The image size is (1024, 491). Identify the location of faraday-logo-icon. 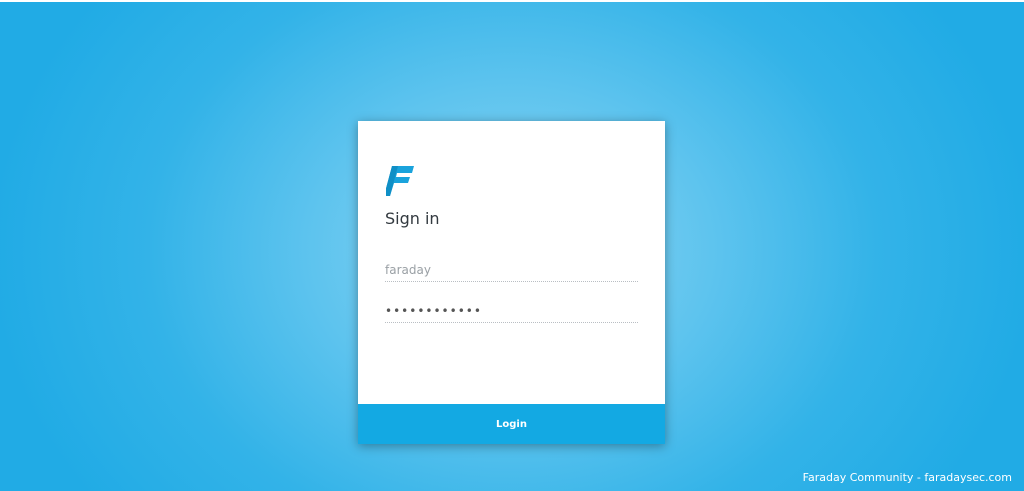
(400, 181).